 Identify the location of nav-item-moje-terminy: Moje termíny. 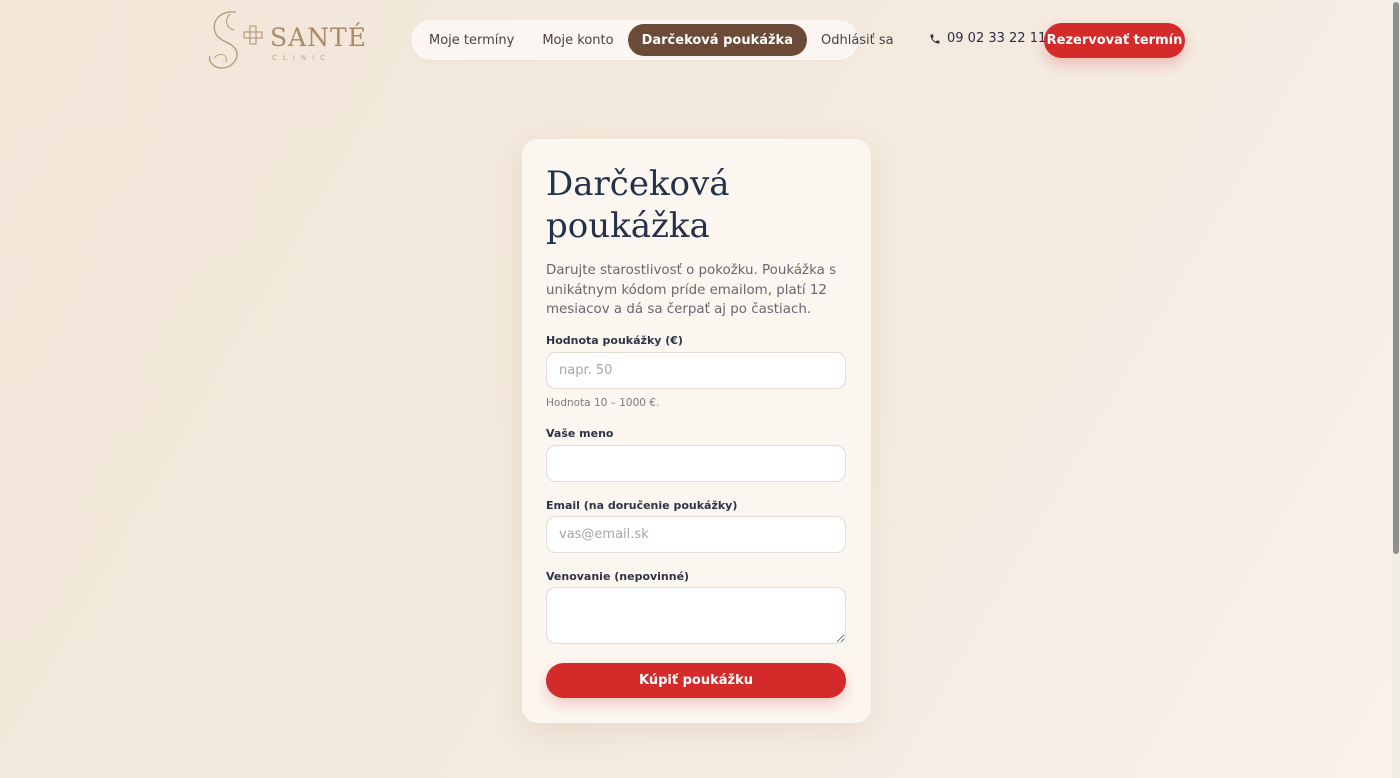
(471, 40).